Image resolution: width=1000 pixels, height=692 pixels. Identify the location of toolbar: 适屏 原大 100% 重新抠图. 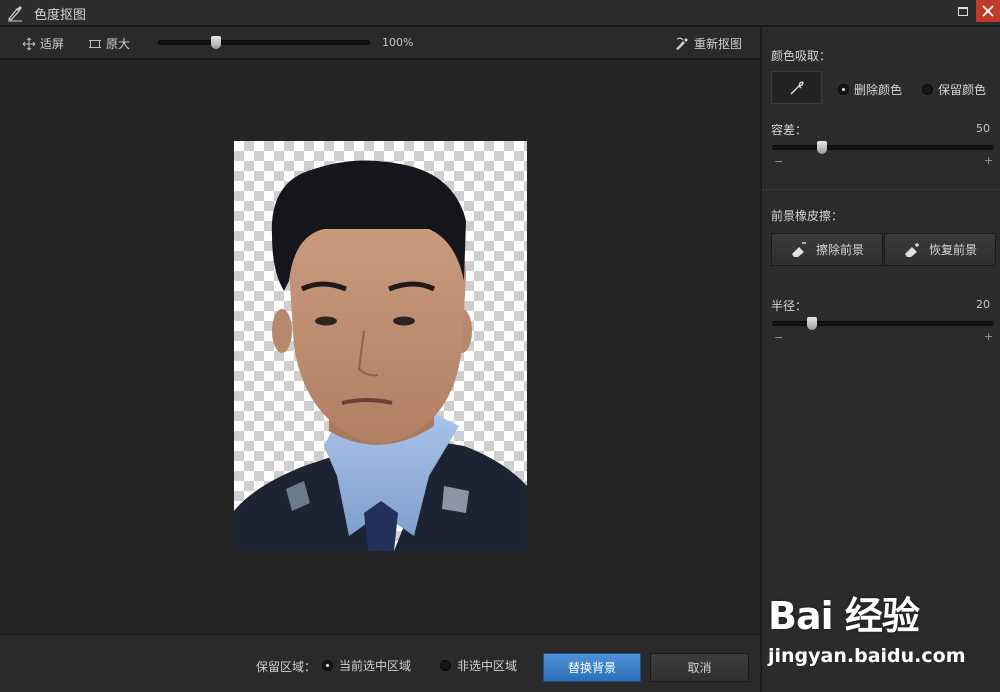
(380, 43).